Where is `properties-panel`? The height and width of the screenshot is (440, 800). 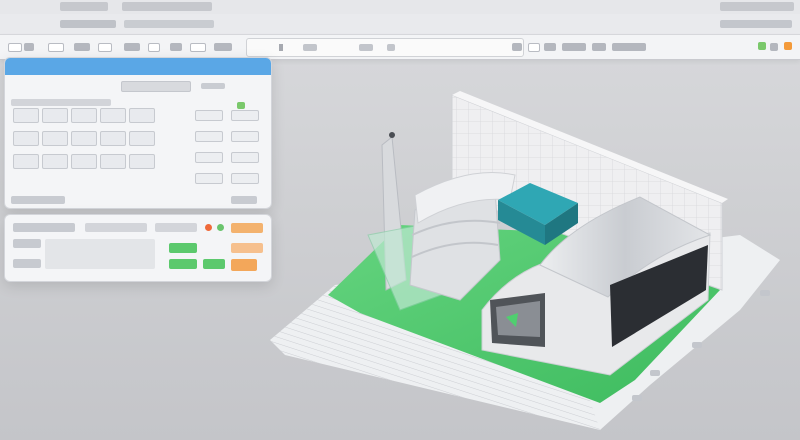
properties-panel is located at coordinates (138, 133).